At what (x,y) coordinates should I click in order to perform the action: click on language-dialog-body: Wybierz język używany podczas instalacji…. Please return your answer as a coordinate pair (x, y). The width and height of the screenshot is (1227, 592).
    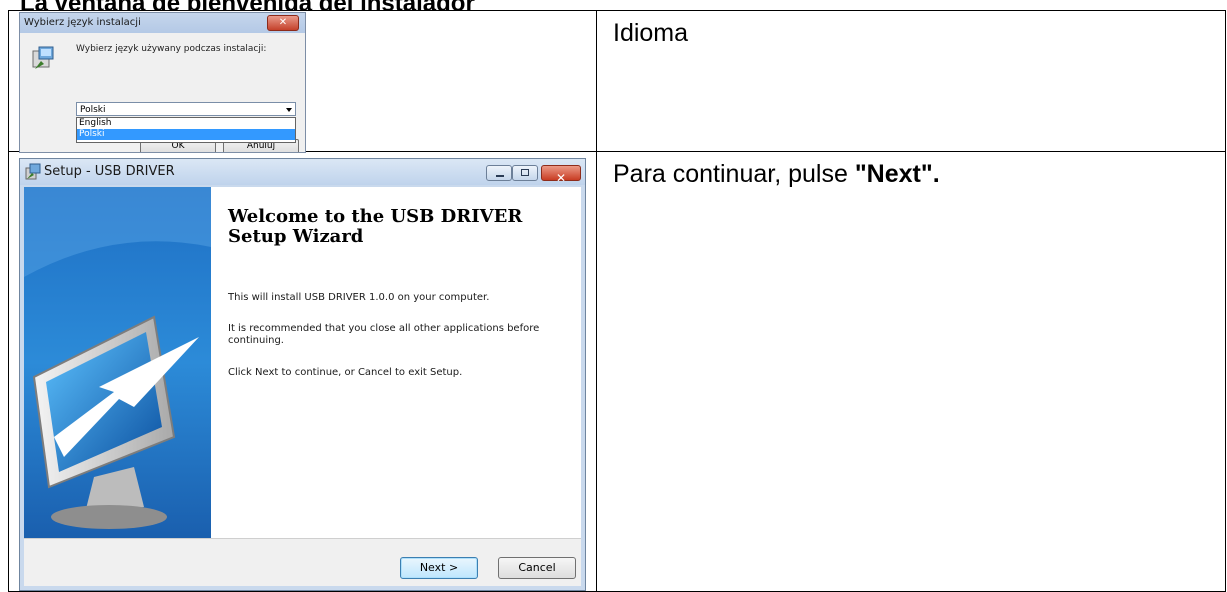
    Looking at the image, I should click on (162, 92).